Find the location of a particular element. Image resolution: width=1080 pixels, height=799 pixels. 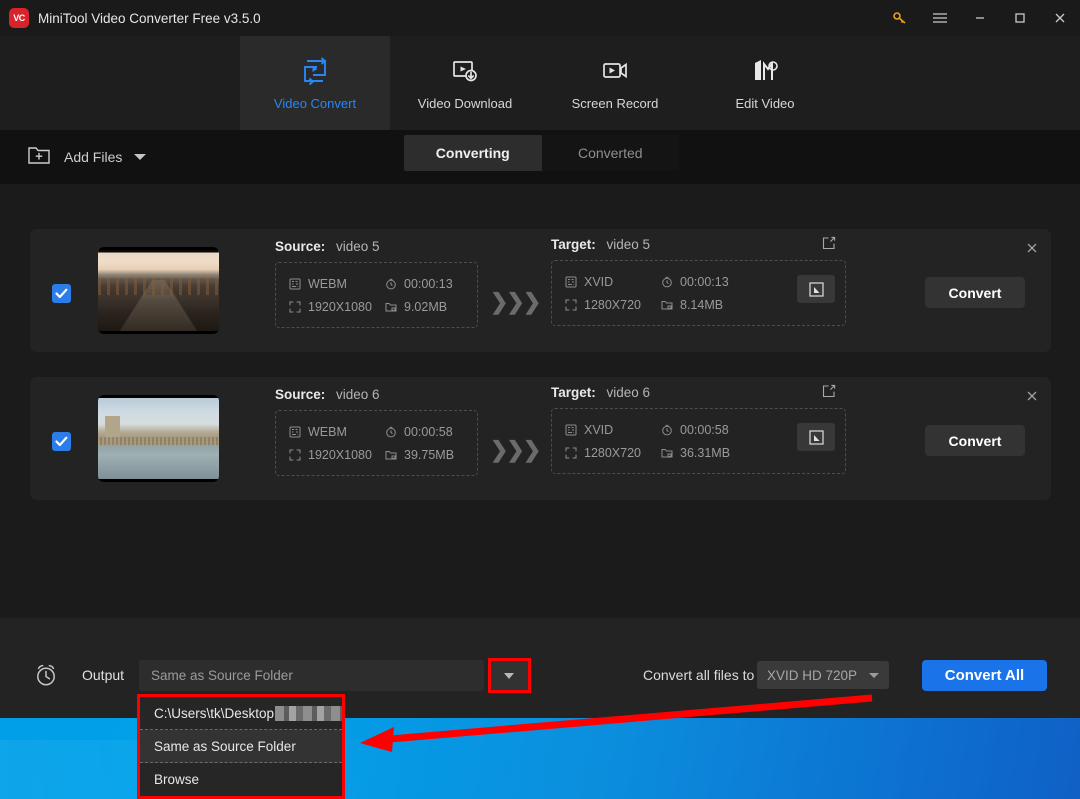

target-resolution-cell: 1280X720 is located at coordinates (612, 305).